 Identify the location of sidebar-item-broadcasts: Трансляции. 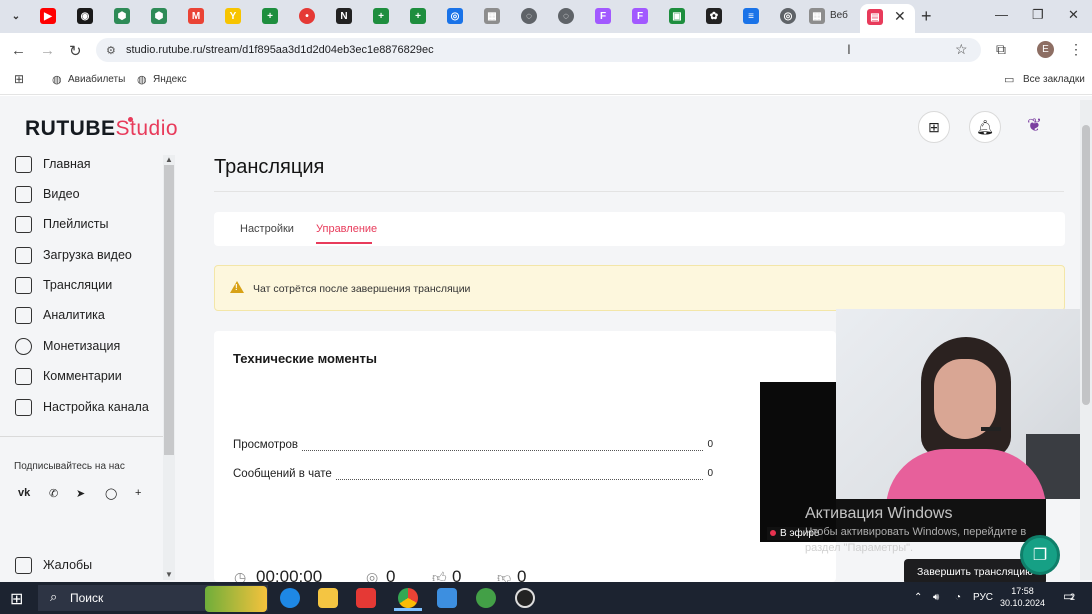
(63, 285).